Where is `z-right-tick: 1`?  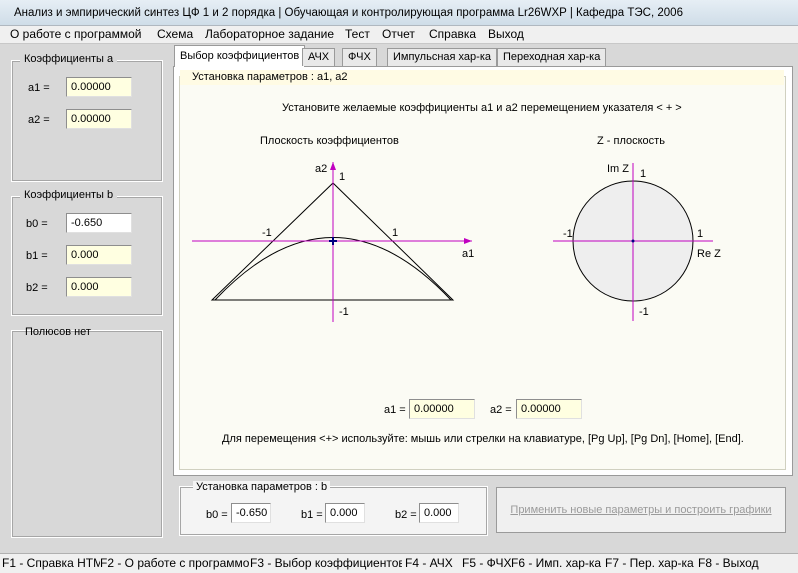
z-right-tick: 1 is located at coordinates (700, 234).